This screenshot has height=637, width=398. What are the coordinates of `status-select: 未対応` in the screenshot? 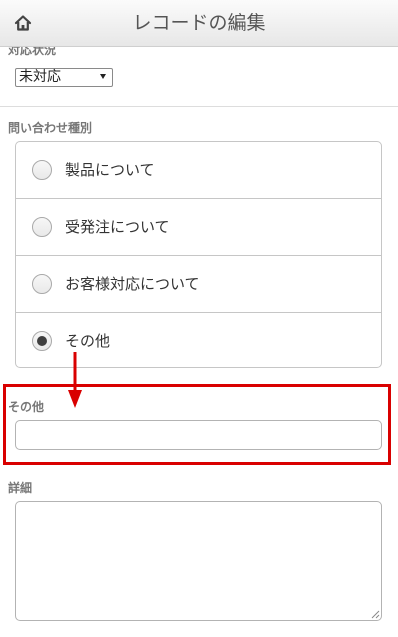 It's located at (64, 77).